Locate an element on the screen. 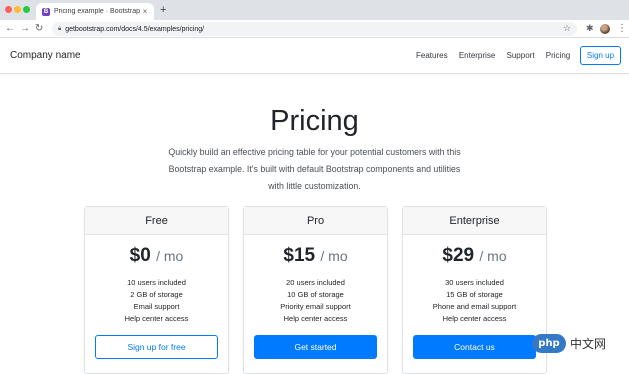 This screenshot has height=374, width=629. header-sign-up-button: Sign up is located at coordinates (600, 55).